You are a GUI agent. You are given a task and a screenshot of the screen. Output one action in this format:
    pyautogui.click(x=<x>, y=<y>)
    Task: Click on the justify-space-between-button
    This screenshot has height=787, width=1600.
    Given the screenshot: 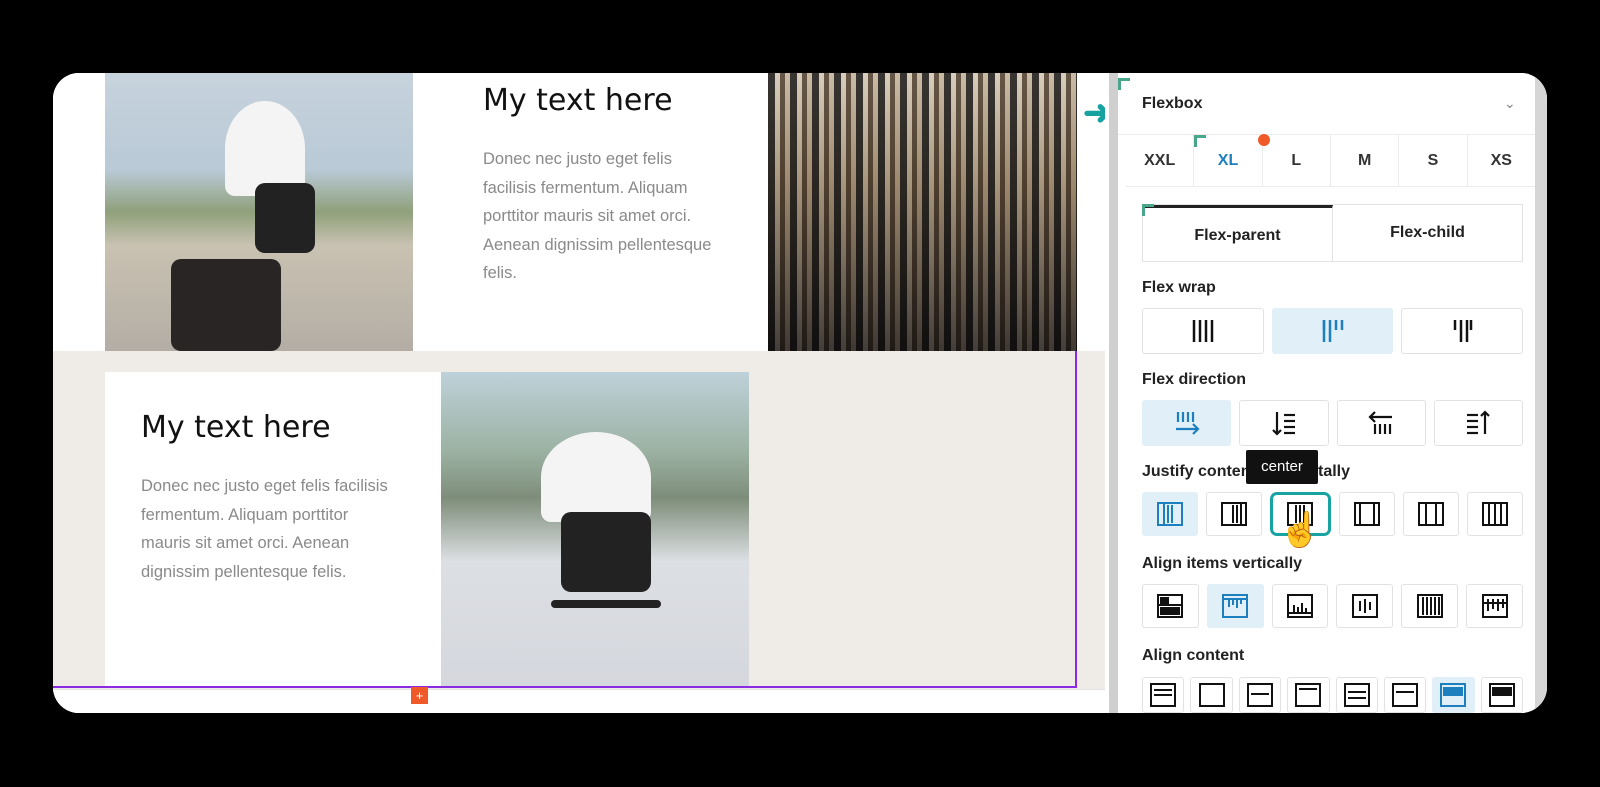 What is the action you would take?
    pyautogui.click(x=1366, y=514)
    